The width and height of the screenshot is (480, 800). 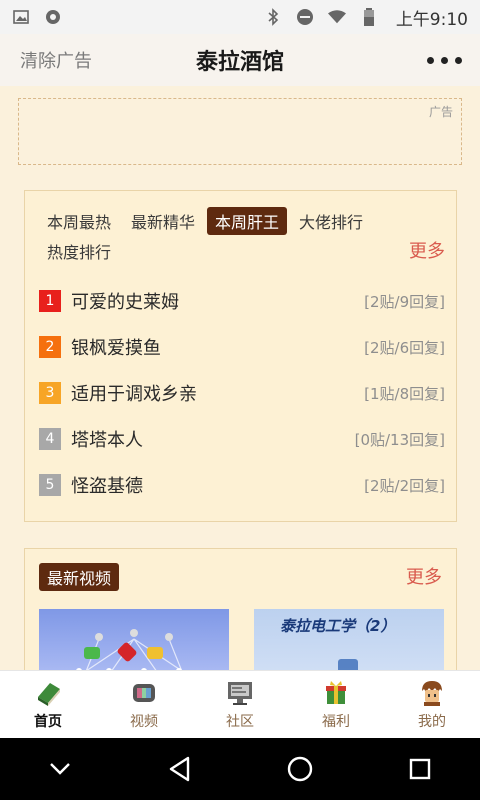 I want to click on avatar-icon, so click(x=432, y=693).